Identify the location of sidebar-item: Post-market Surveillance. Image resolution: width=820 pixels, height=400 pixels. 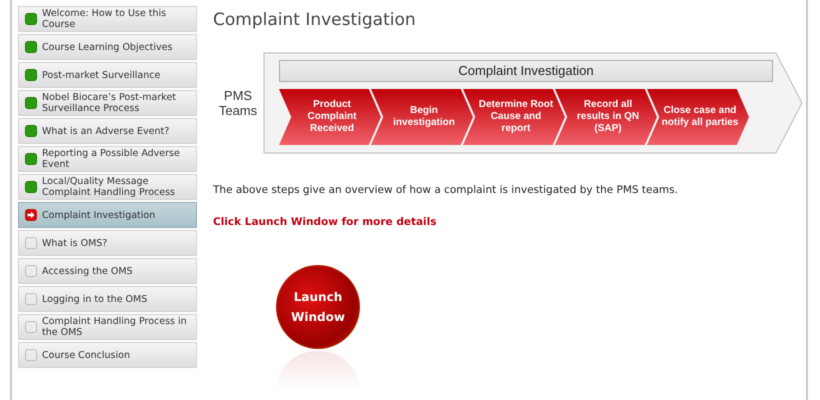
(107, 75).